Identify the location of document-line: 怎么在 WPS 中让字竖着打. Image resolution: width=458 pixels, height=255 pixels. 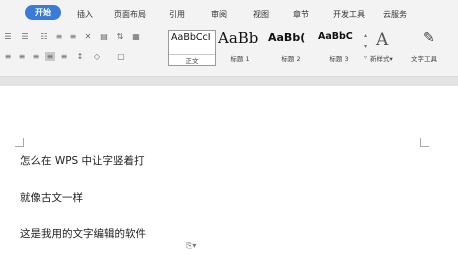
(82, 160).